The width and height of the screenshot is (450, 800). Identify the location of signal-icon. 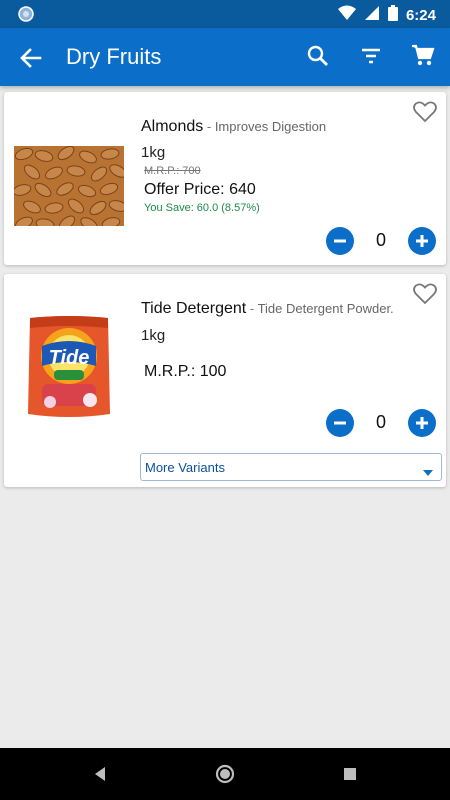
(372, 15).